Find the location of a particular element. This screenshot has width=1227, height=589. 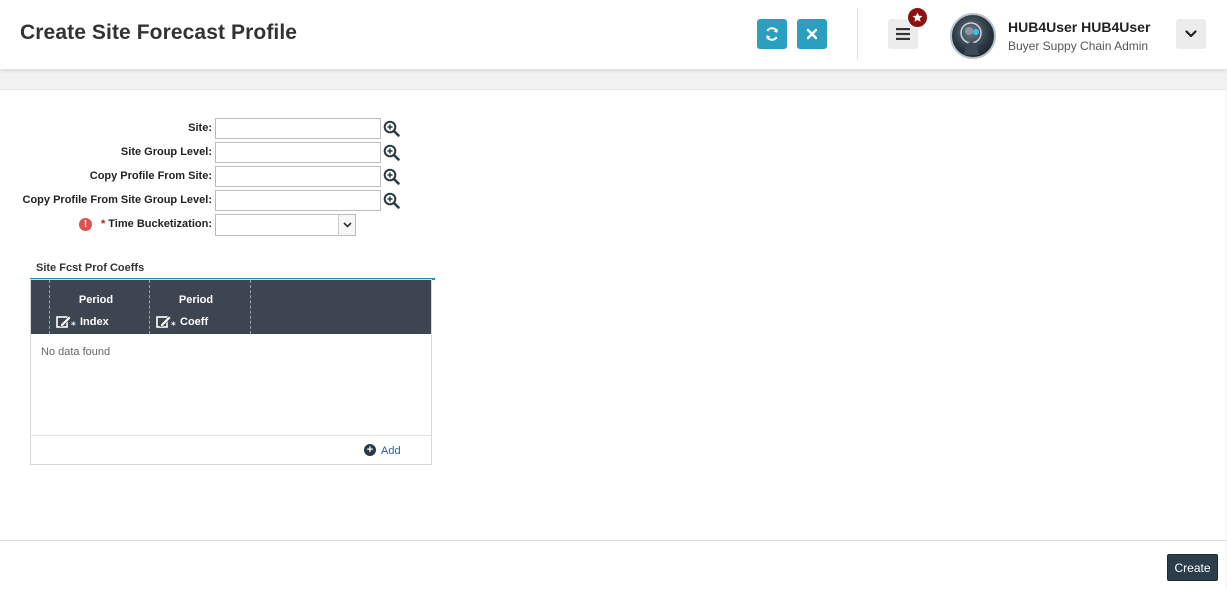

user-menu-toggle is located at coordinates (1191, 34).